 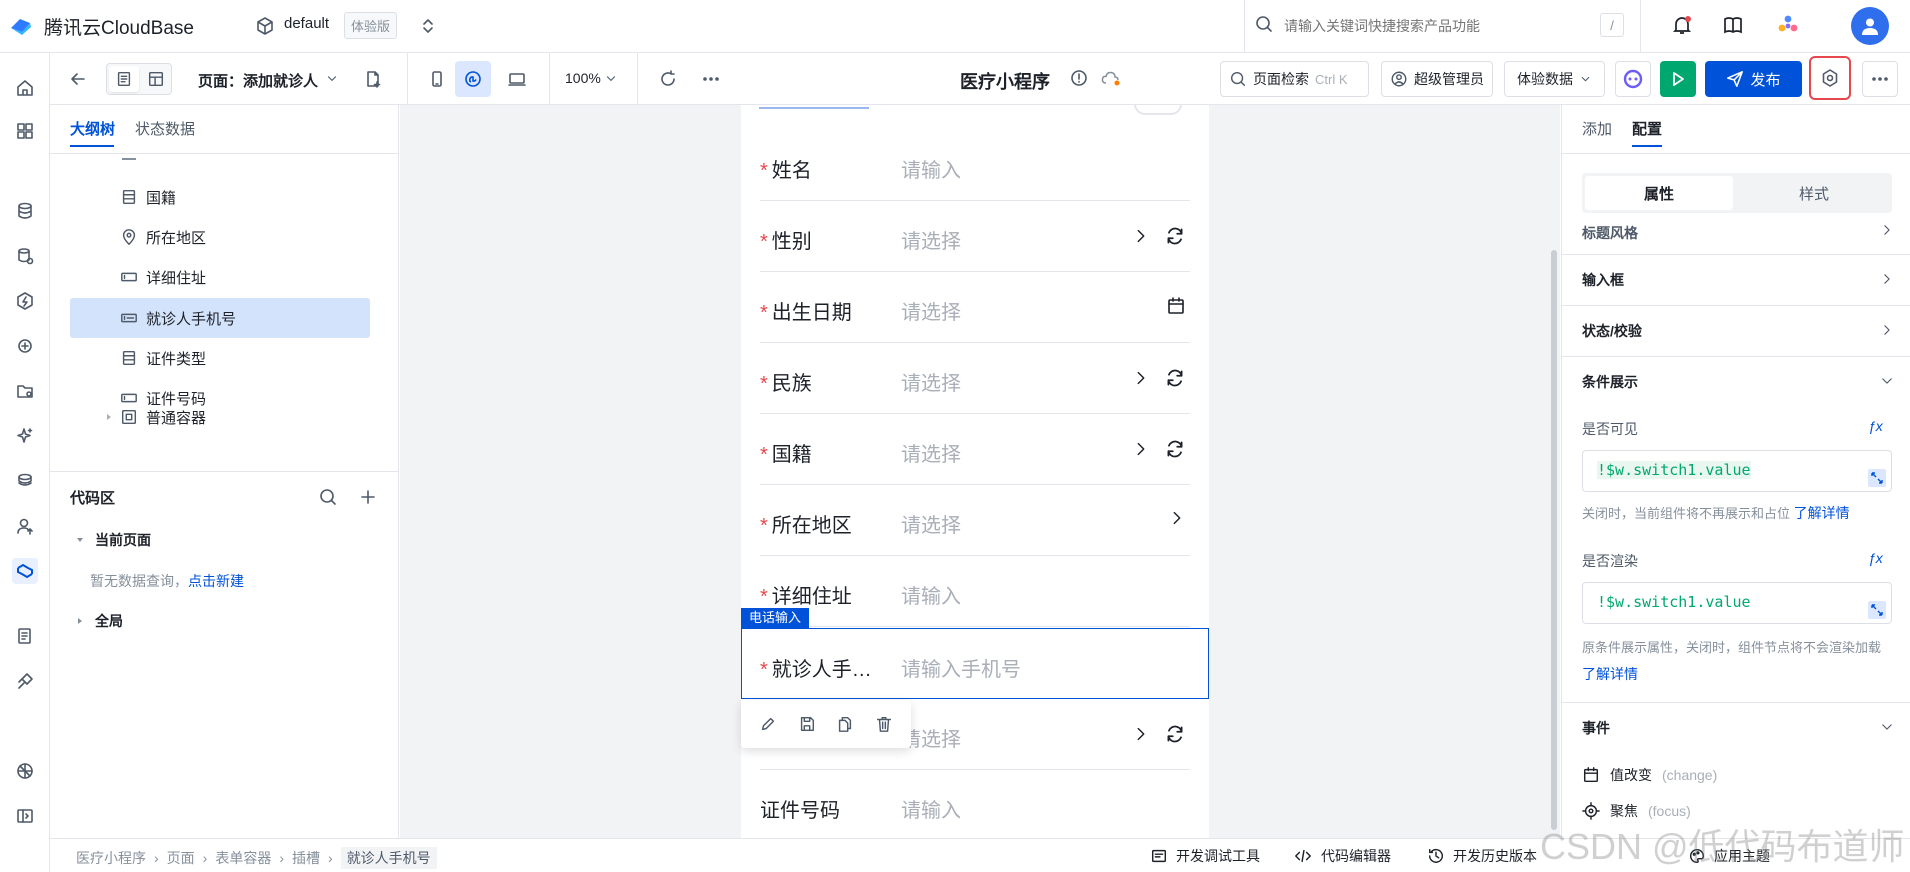 I want to click on ai-sparkle-icon, so click(x=25, y=436).